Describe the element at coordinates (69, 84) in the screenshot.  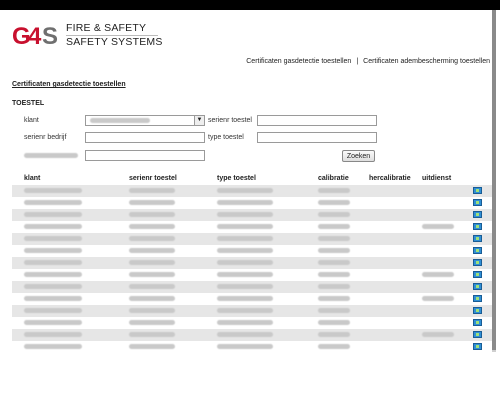
I see `breadcrumb: Certificaten gasdetectie toestellen` at that location.